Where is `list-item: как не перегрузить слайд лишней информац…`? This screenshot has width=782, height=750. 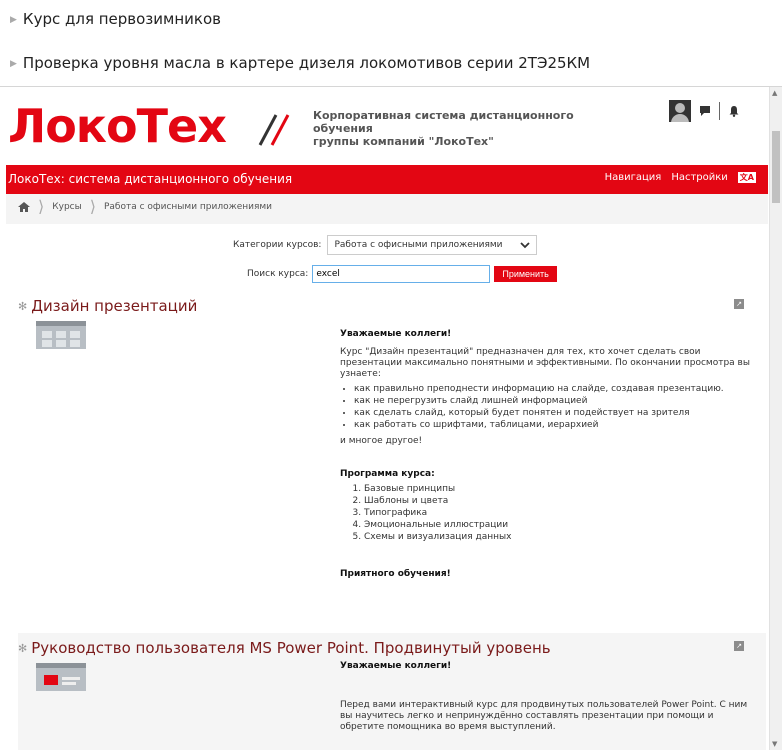 list-item: как не перегрузить слайд лишней информац… is located at coordinates (554, 401).